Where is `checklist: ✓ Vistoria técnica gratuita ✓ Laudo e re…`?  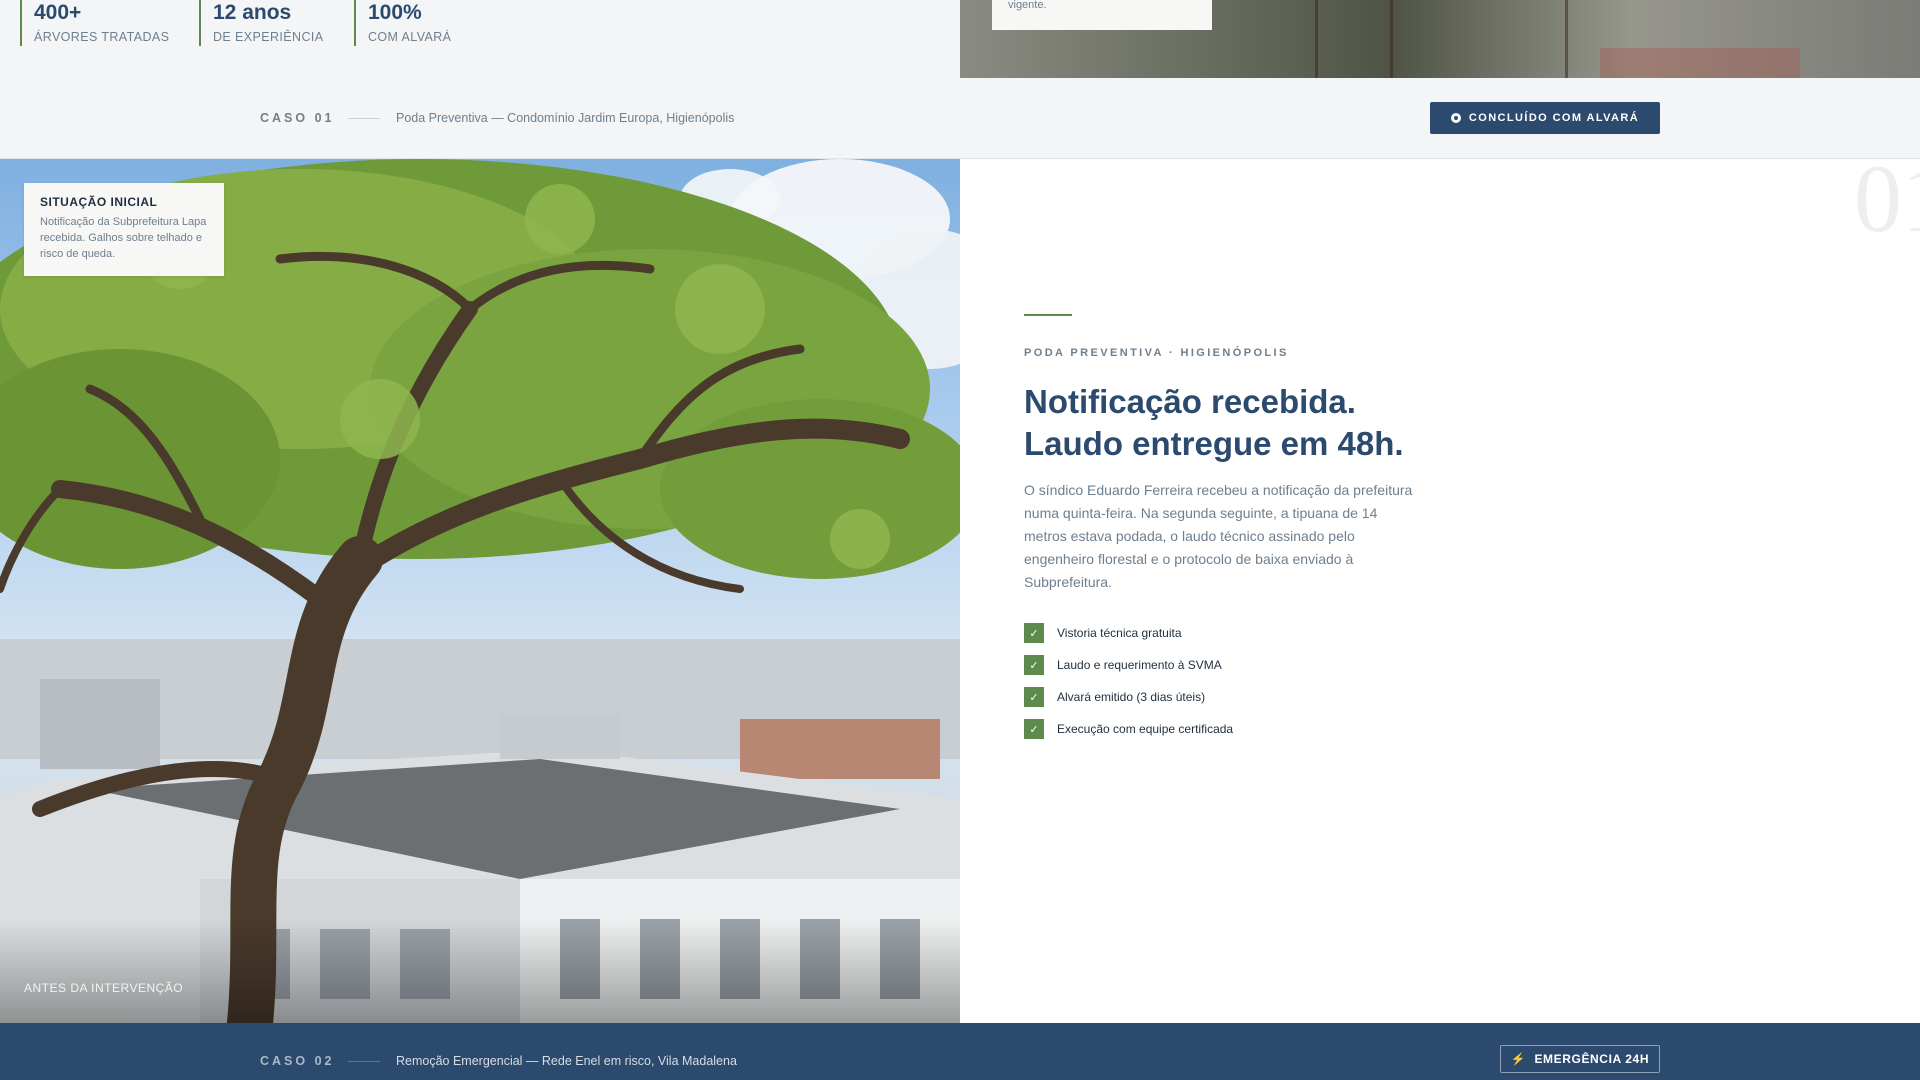
checklist: ✓ Vistoria técnica gratuita ✓ Laudo e re… is located at coordinates (1128, 681).